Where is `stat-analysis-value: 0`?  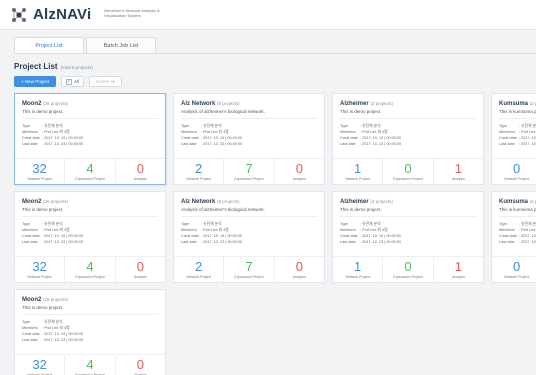 stat-analysis-value: 0 is located at coordinates (299, 168).